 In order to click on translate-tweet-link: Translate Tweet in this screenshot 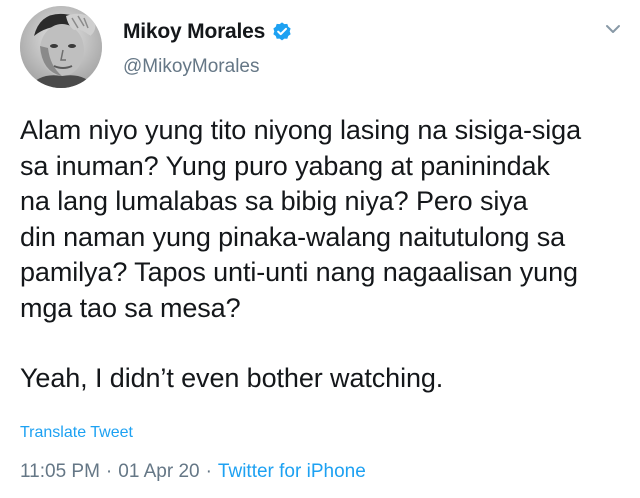, I will do `click(76, 433)`.